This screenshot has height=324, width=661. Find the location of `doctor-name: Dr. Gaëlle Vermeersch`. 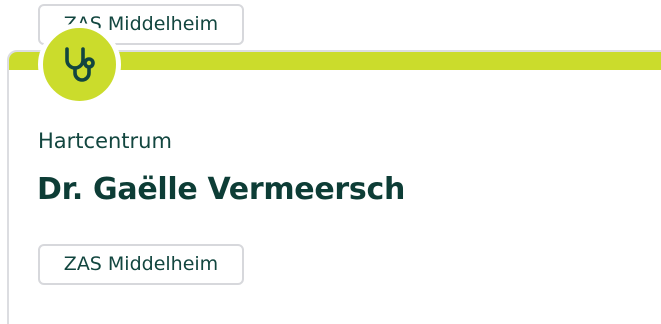

doctor-name: Dr. Gaëlle Vermeersch is located at coordinates (221, 189).